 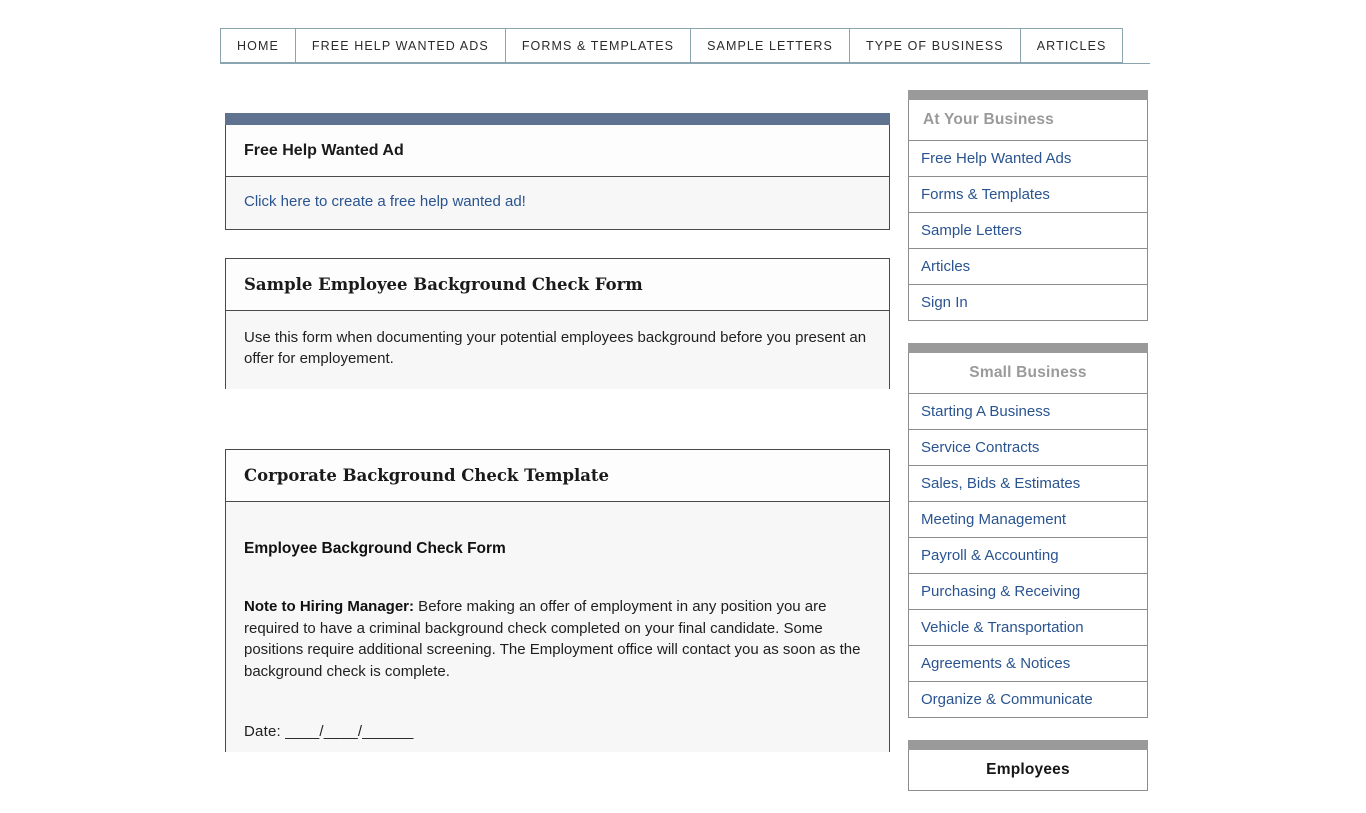 I want to click on panel-header: Free Help Wanted Ad, so click(x=557, y=151).